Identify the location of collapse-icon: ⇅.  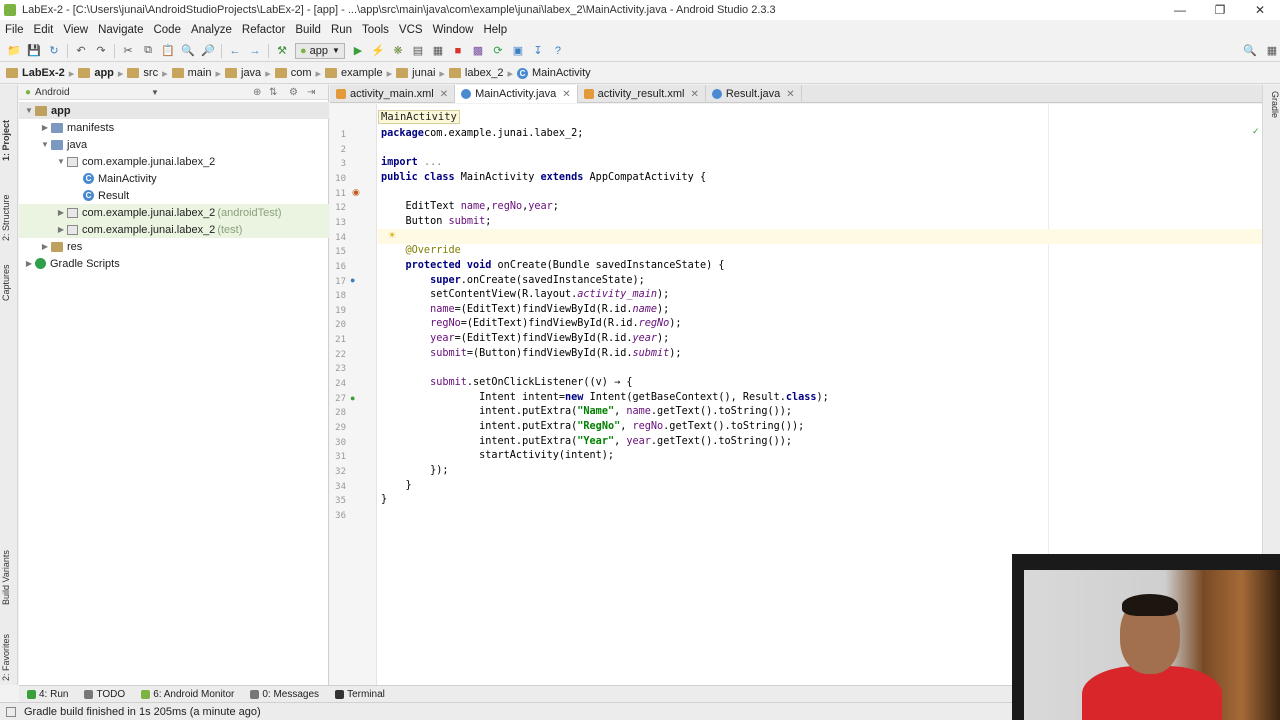
(273, 92).